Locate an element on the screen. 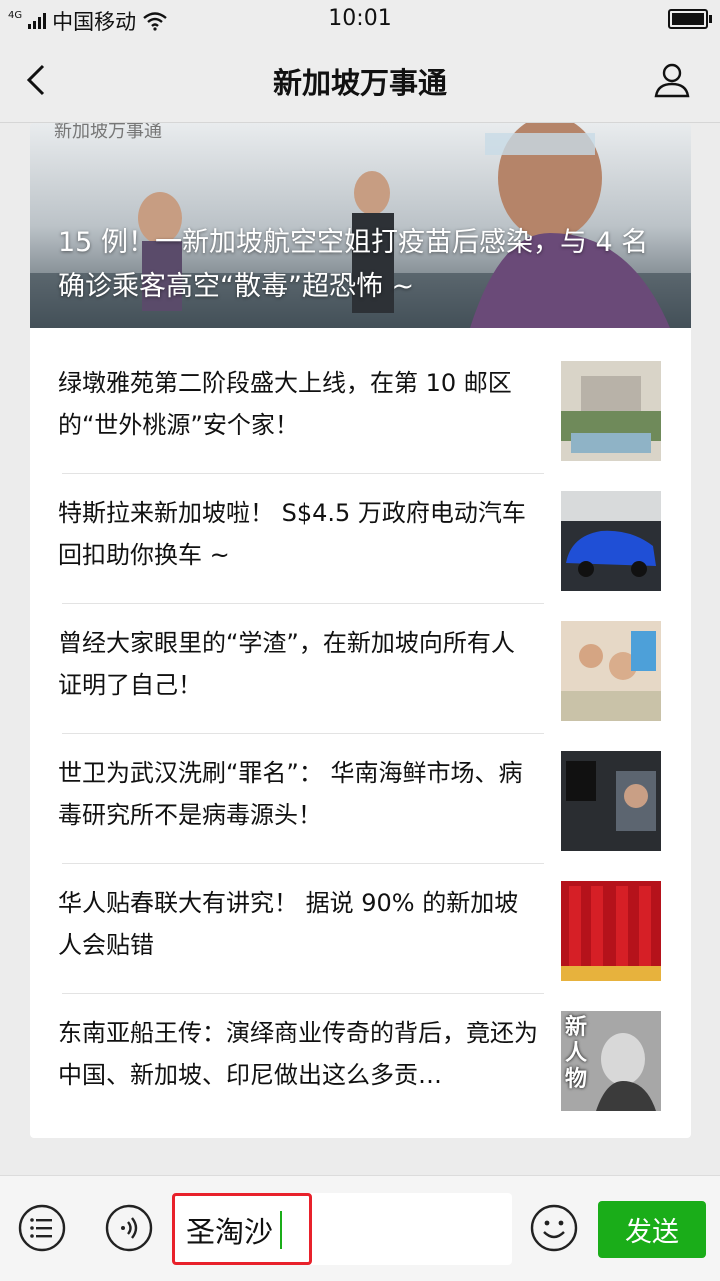 This screenshot has height=1281, width=720. article-item: 世卫为武汉洗刷“罪名”： 华南海鲜市场、病毒研究所不是病毒源头！ is located at coordinates (360, 784).